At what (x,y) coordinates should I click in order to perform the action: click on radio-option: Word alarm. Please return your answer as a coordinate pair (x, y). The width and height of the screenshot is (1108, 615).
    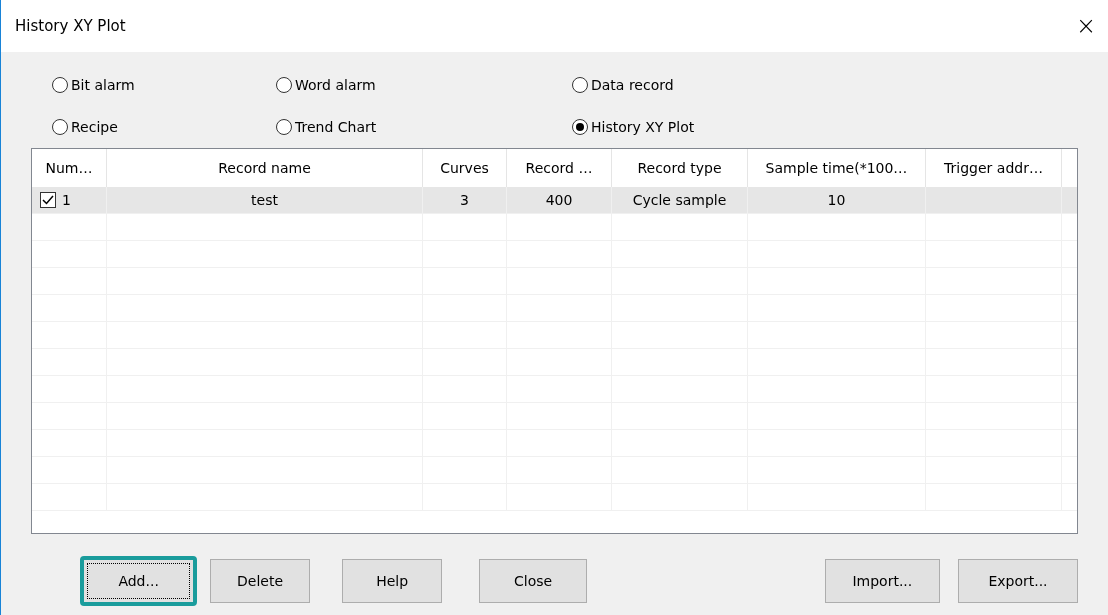
    Looking at the image, I should click on (326, 85).